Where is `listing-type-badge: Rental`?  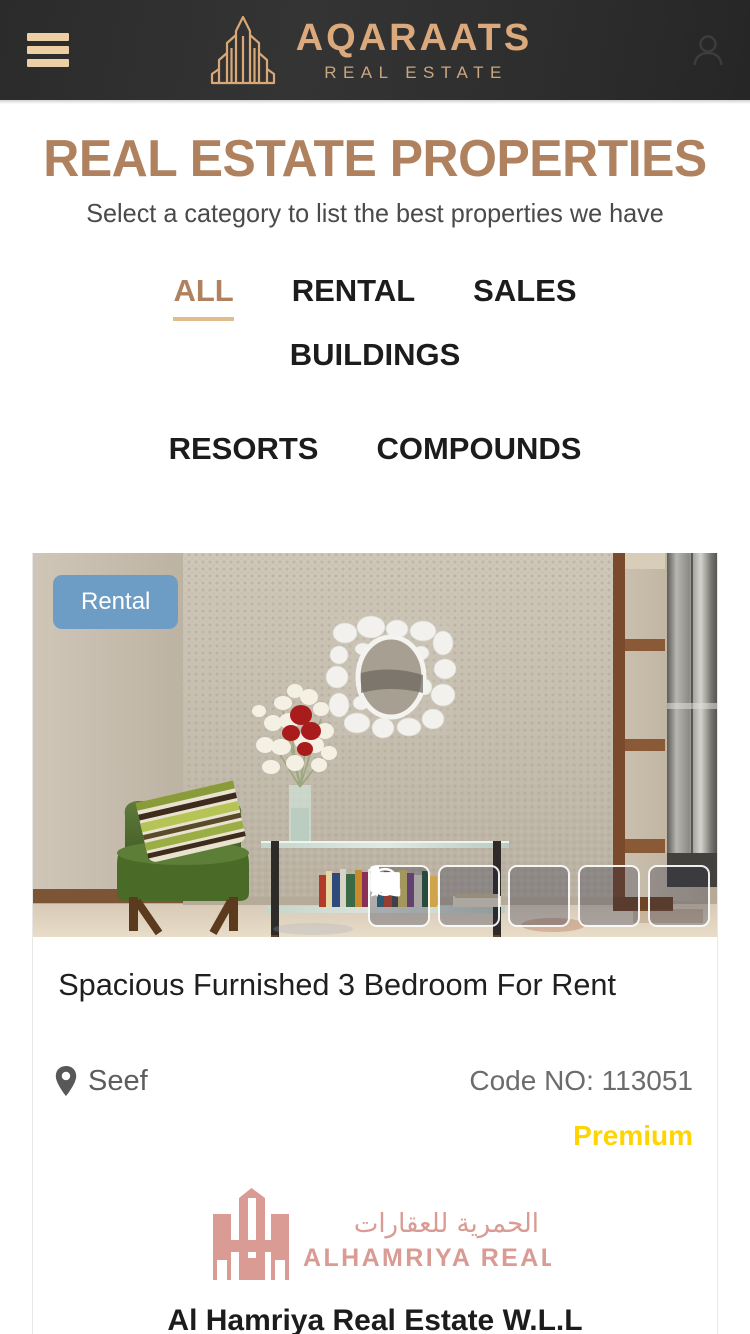 listing-type-badge: Rental is located at coordinates (116, 601).